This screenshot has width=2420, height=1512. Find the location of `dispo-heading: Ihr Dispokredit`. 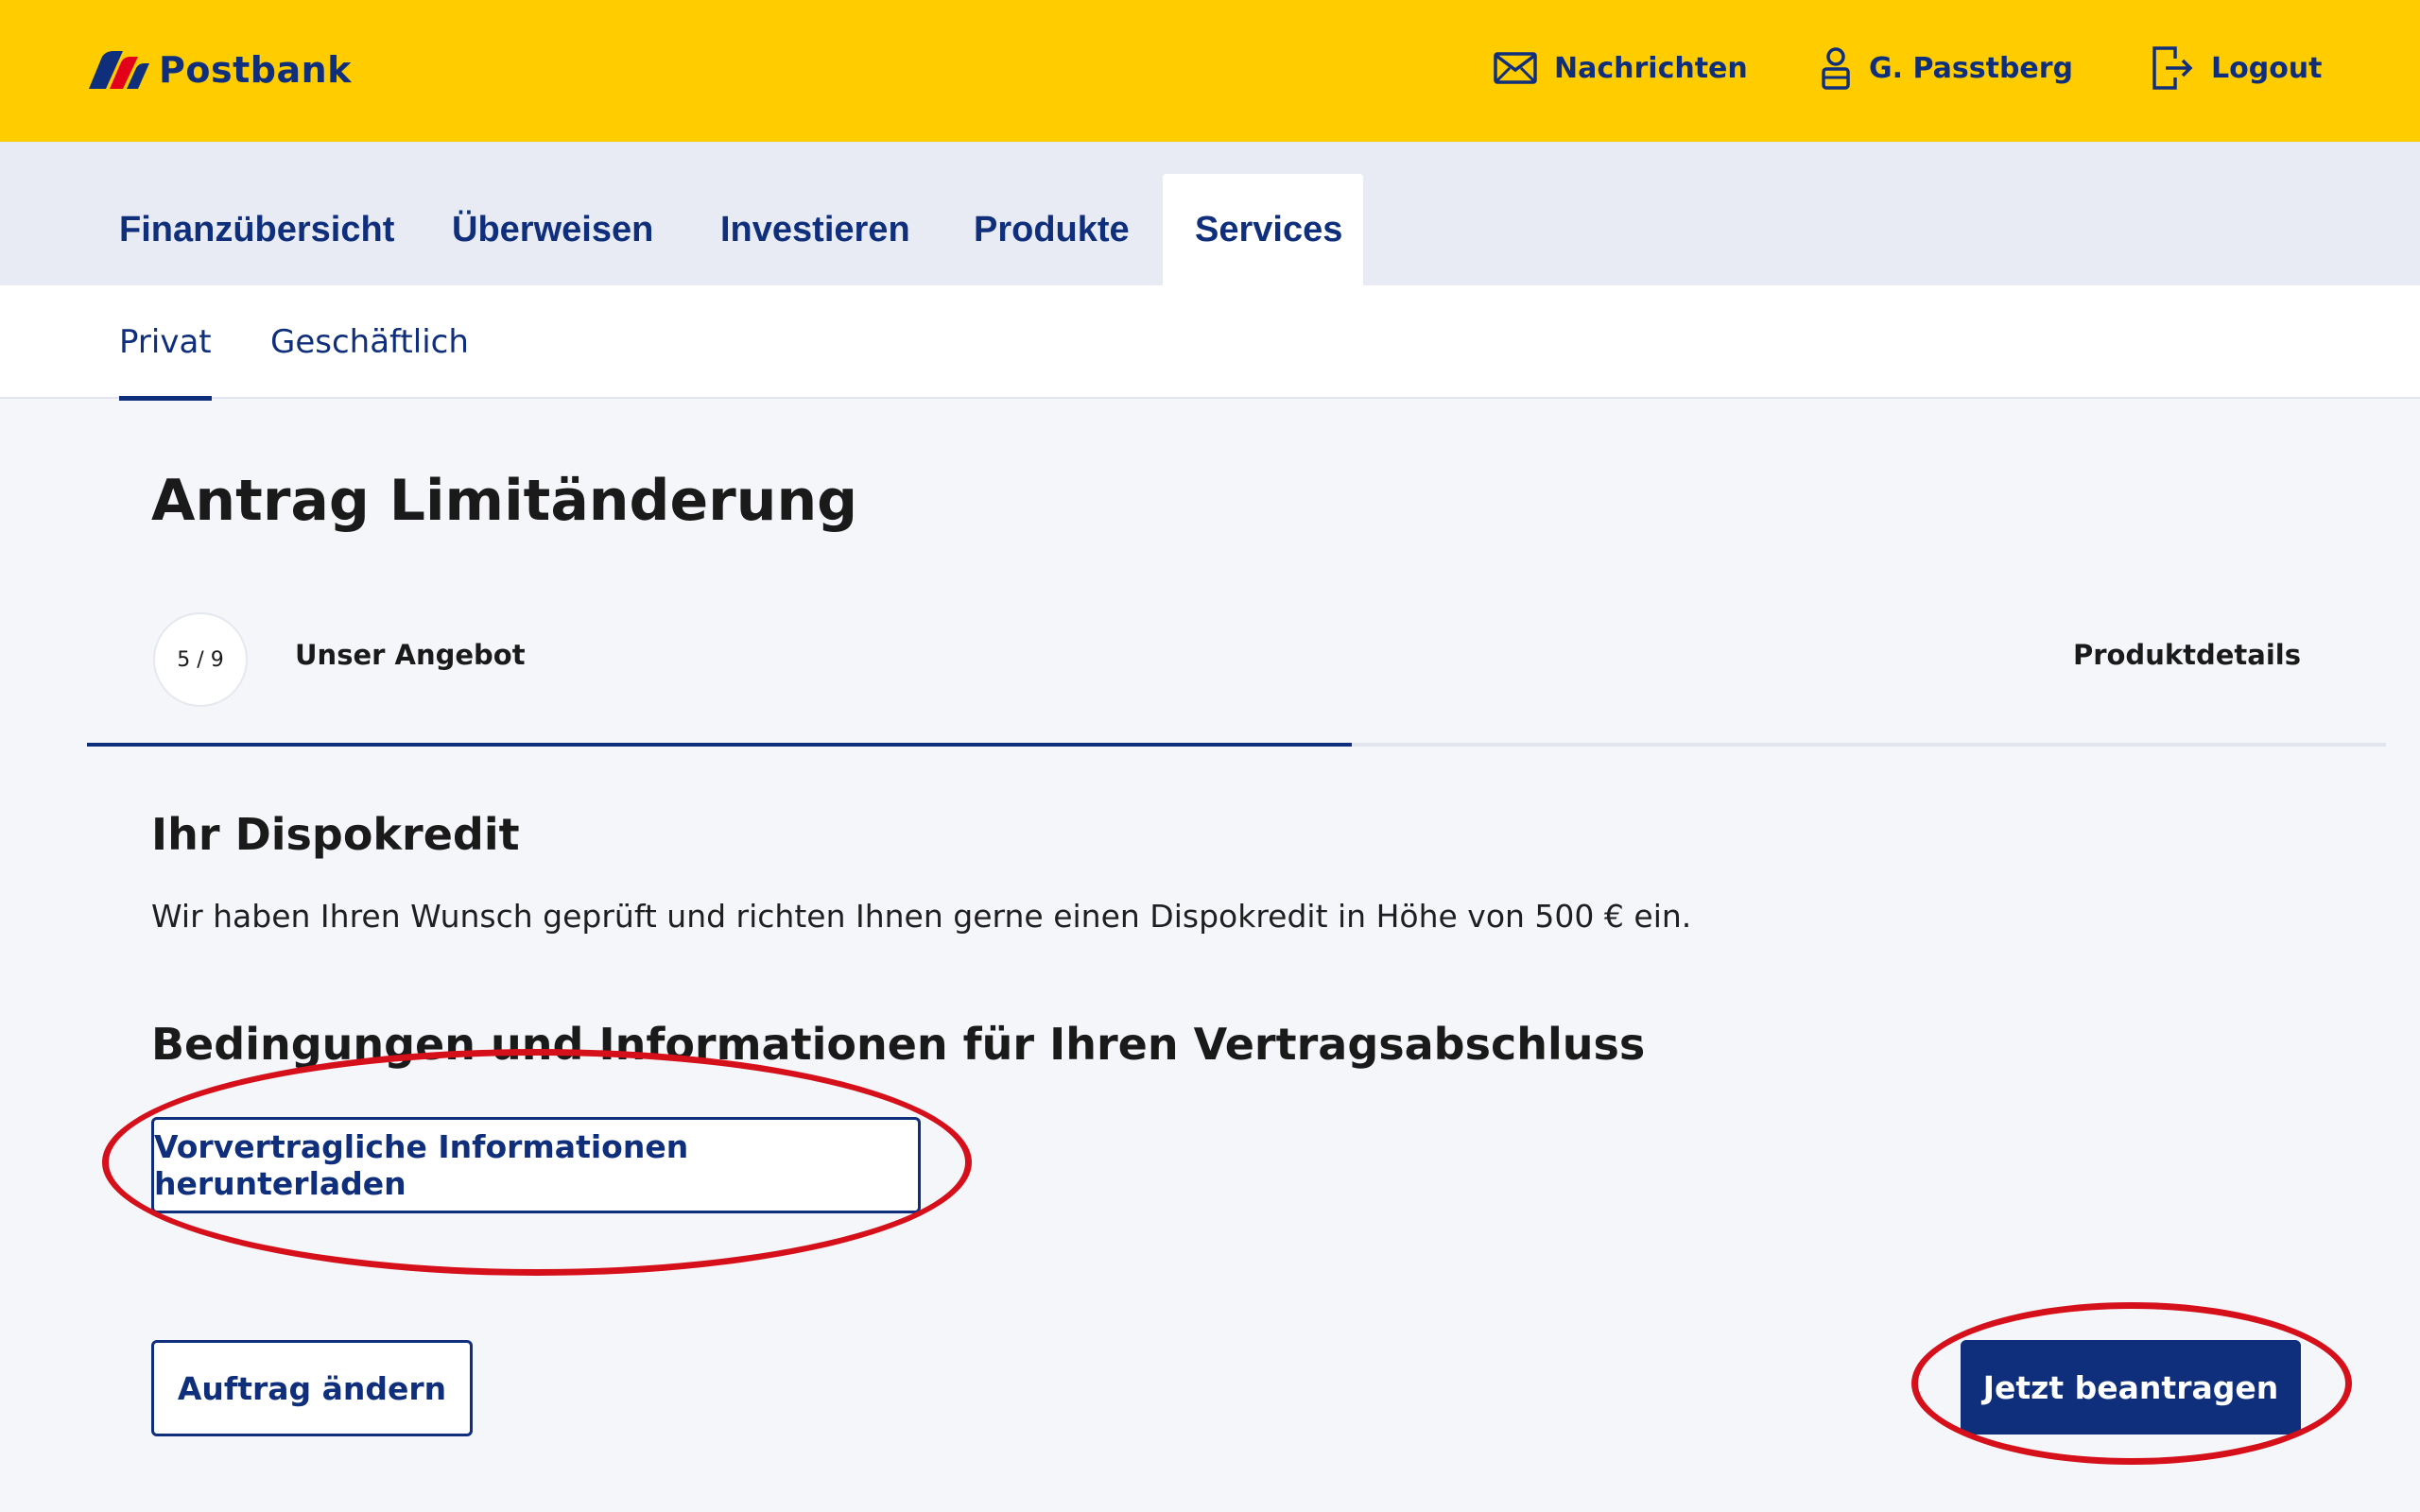

dispo-heading: Ihr Dispokredit is located at coordinates (335, 834).